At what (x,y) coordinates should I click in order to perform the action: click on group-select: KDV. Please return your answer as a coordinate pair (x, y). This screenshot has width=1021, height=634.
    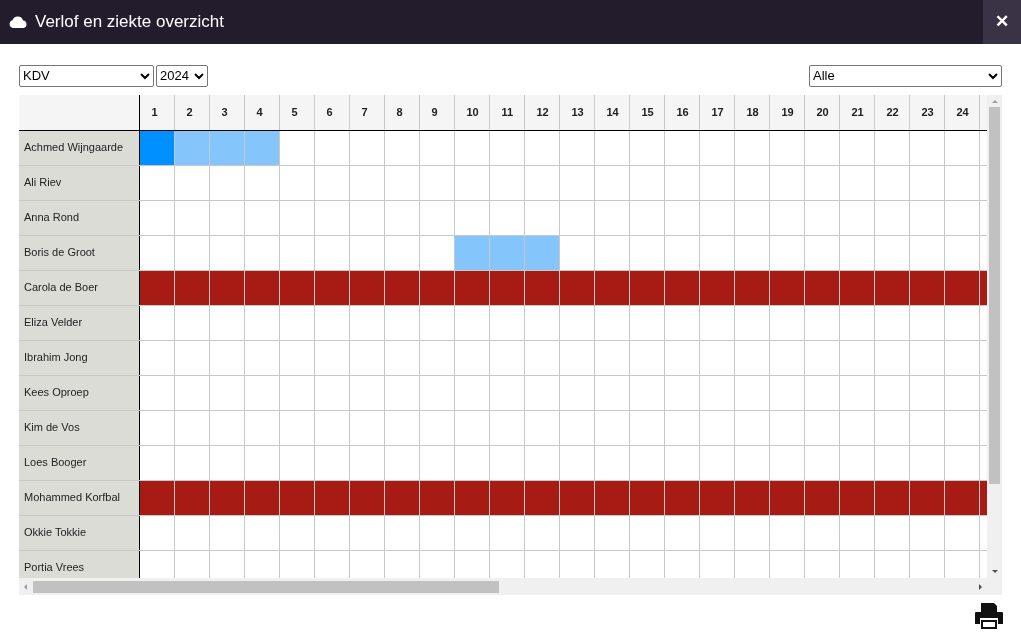
    Looking at the image, I should click on (86, 76).